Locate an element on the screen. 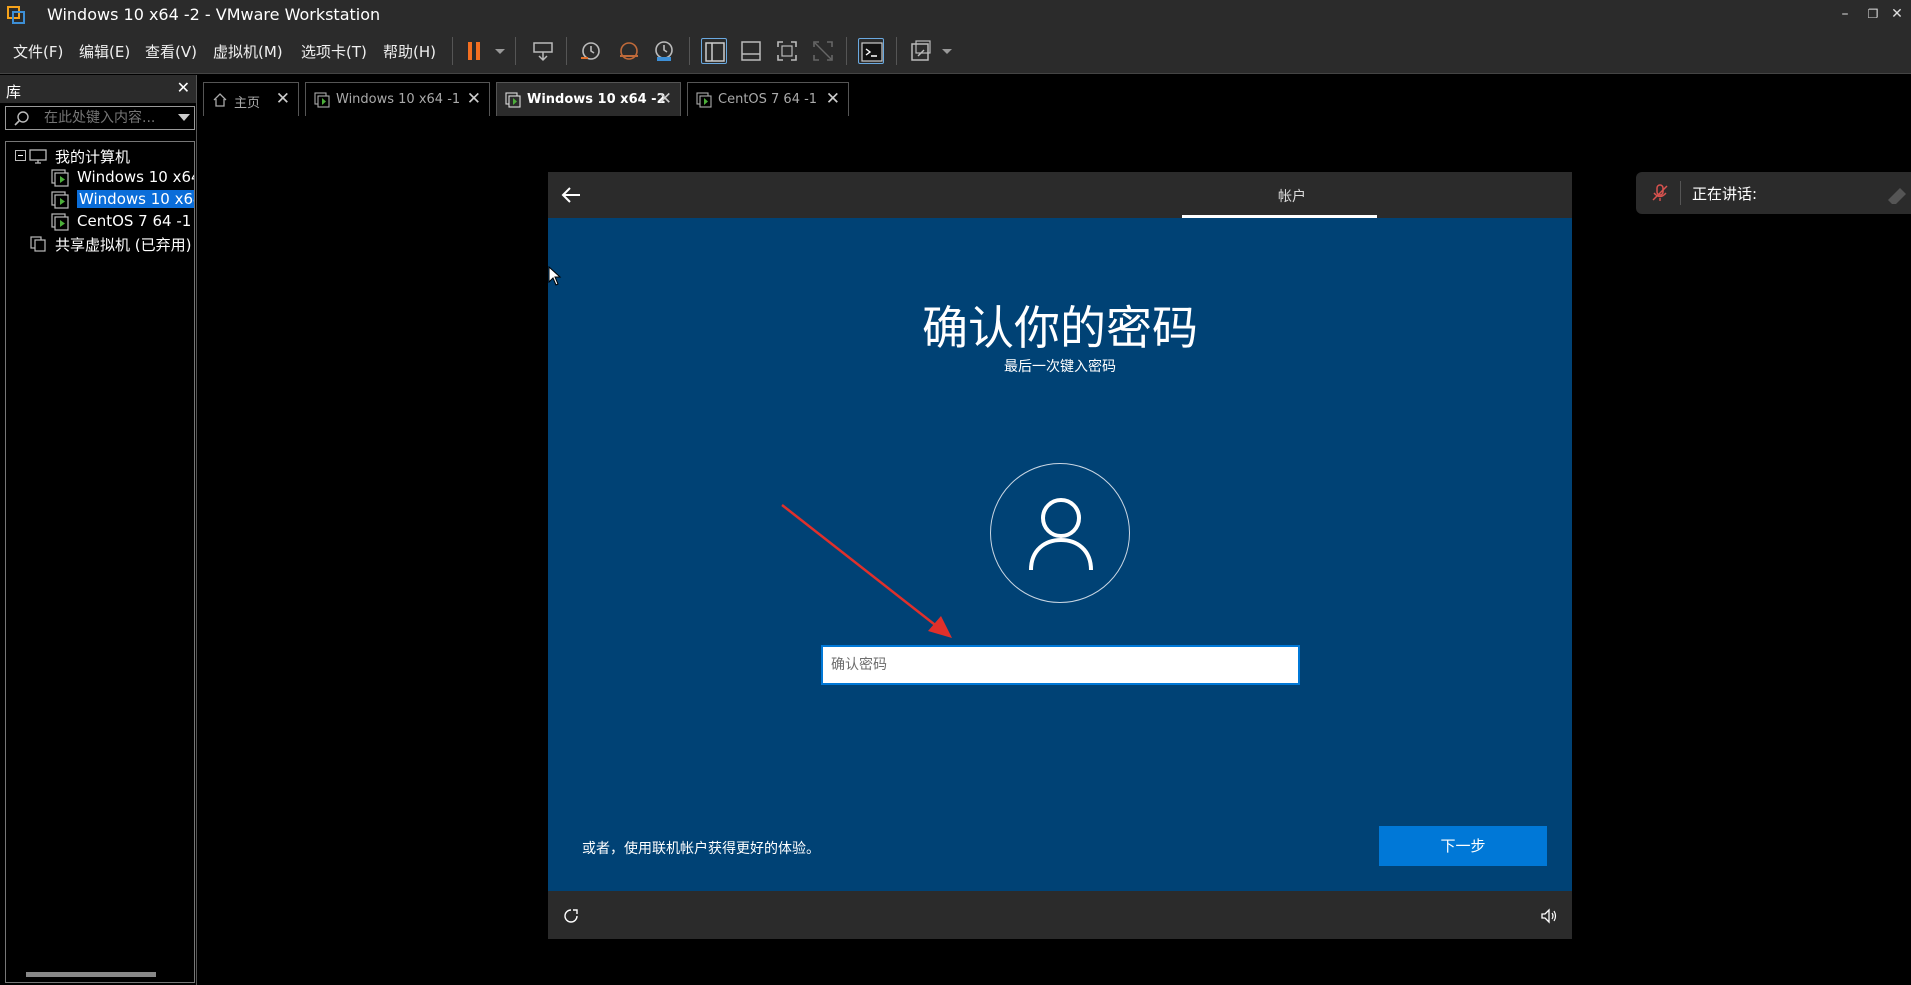 The width and height of the screenshot is (1911, 985). library-header: 库 ✕ is located at coordinates (98, 89).